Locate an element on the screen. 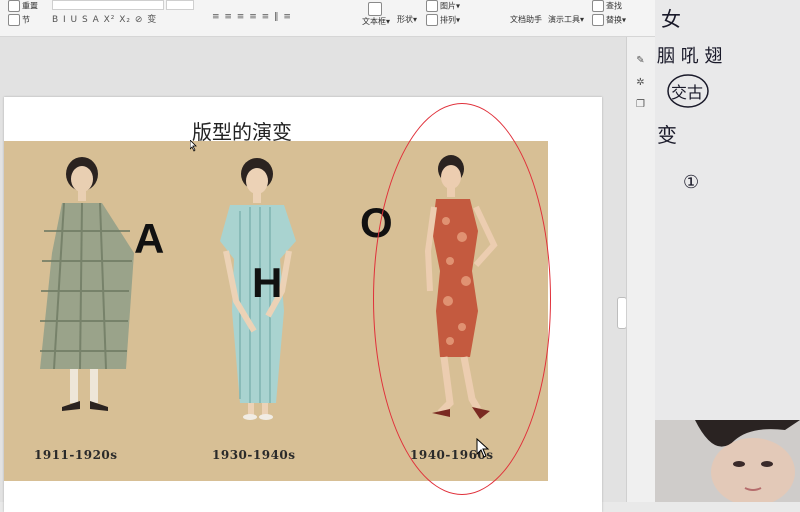 This screenshot has height=512, width=800. font-name-select is located at coordinates (108, 5).